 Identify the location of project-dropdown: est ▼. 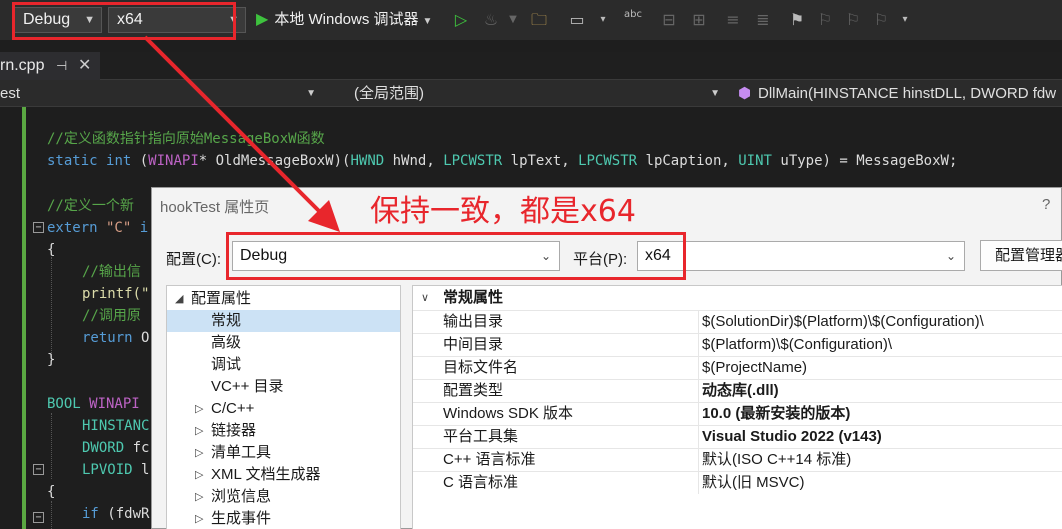
(161, 93).